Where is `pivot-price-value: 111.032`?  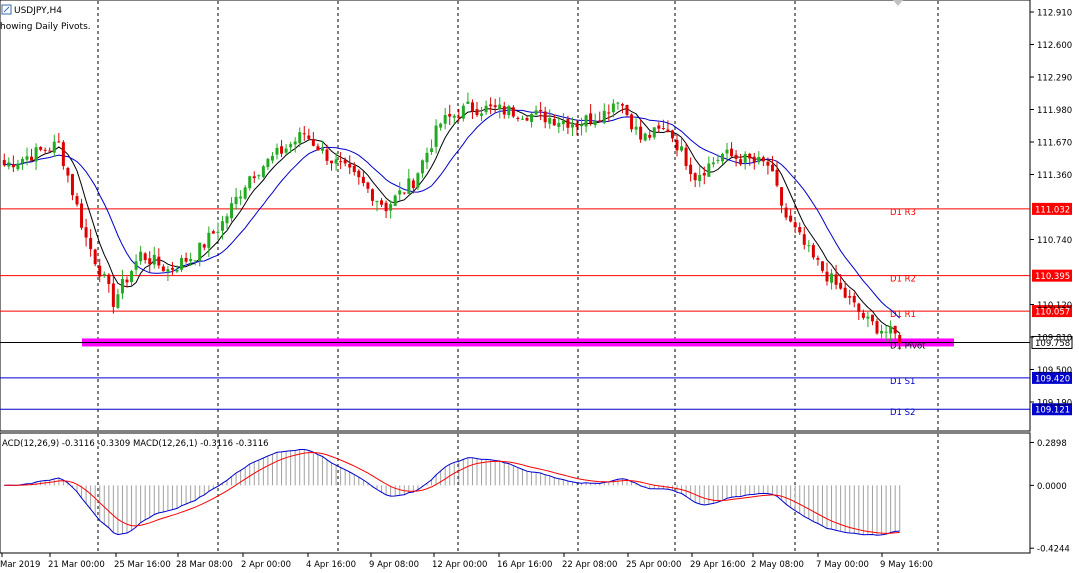 pivot-price-value: 111.032 is located at coordinates (1052, 210).